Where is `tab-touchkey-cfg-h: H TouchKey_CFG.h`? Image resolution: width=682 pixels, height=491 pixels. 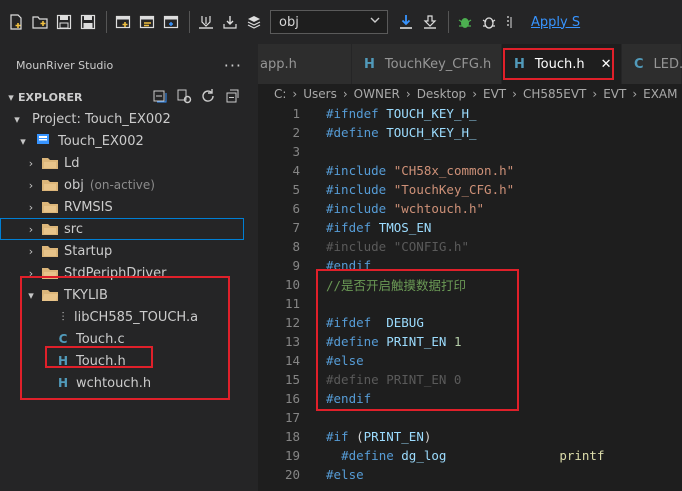
tab-touchkey-cfg-h: H TouchKey_CFG.h is located at coordinates (427, 64).